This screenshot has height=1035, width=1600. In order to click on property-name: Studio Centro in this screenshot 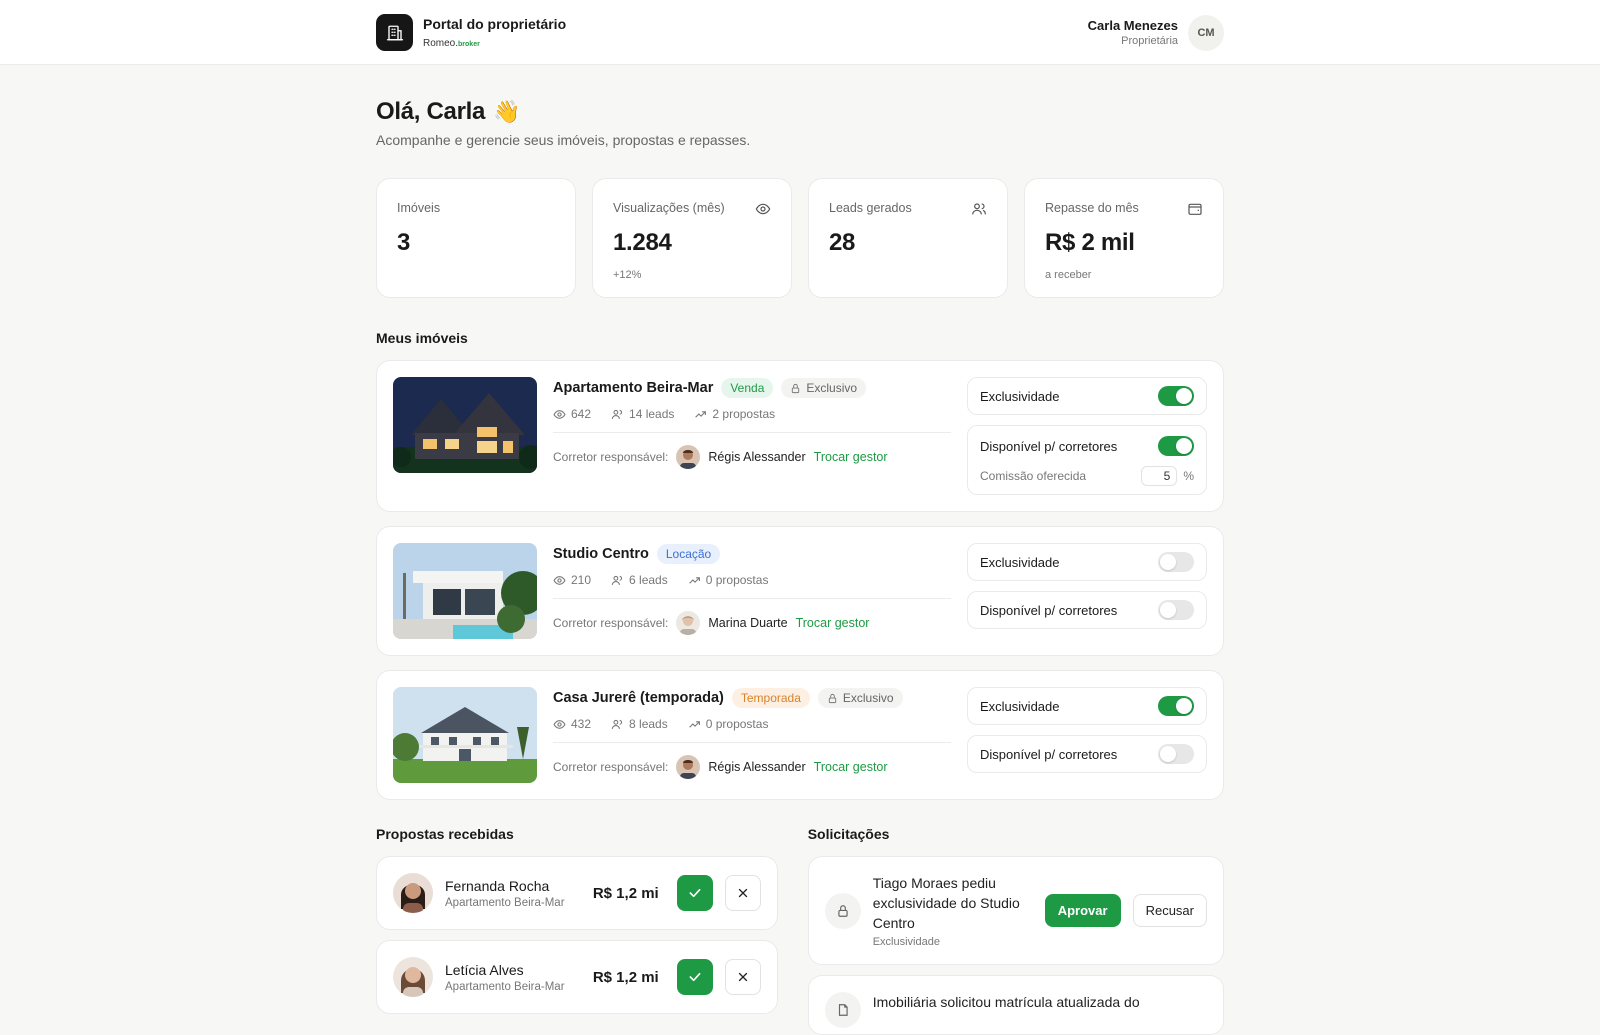, I will do `click(601, 554)`.